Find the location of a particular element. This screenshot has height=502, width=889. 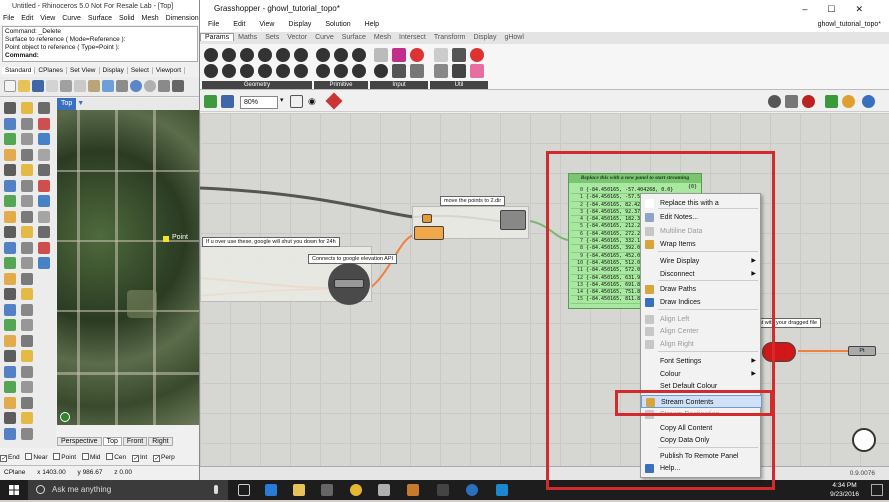

cluster-icon is located at coordinates (441, 55).